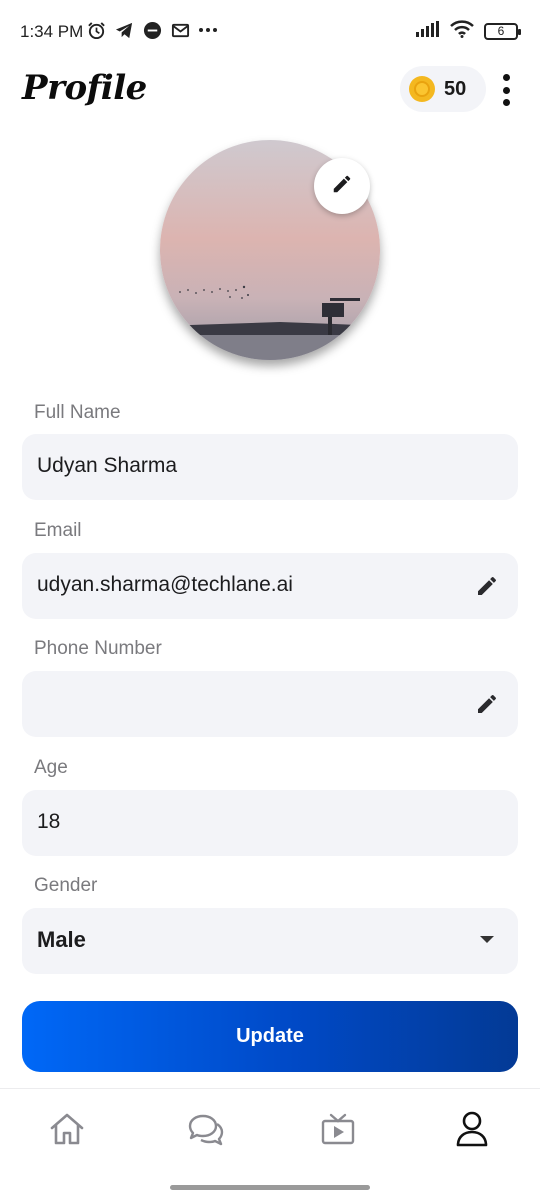  I want to click on system-icons: 6, so click(468, 31).